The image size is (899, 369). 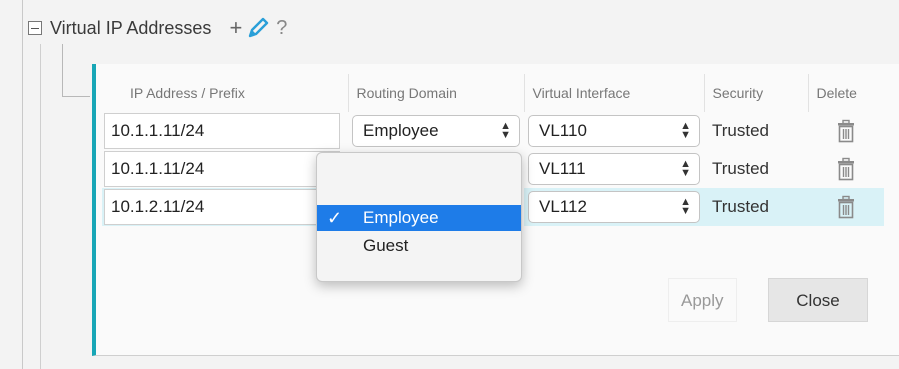 I want to click on dropdown-option-label: Guest, so click(x=386, y=245).